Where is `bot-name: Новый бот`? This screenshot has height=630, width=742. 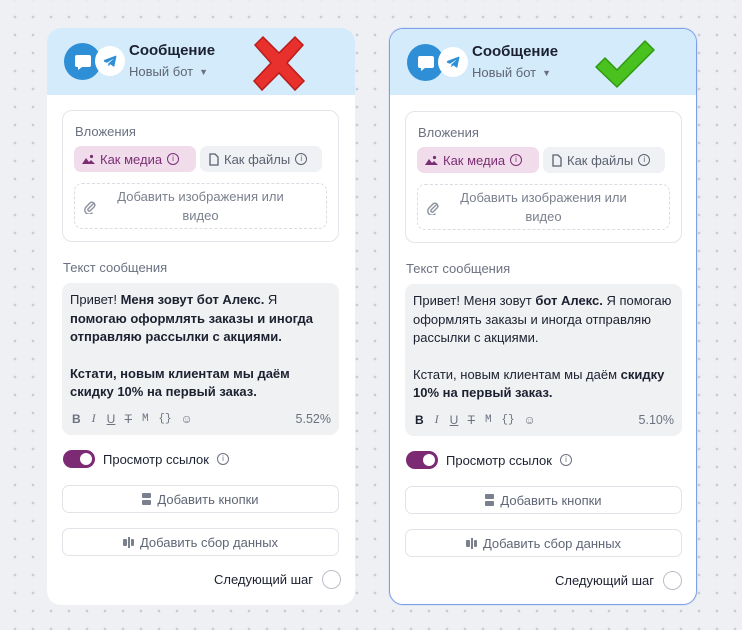
bot-name: Новый бот is located at coordinates (504, 72).